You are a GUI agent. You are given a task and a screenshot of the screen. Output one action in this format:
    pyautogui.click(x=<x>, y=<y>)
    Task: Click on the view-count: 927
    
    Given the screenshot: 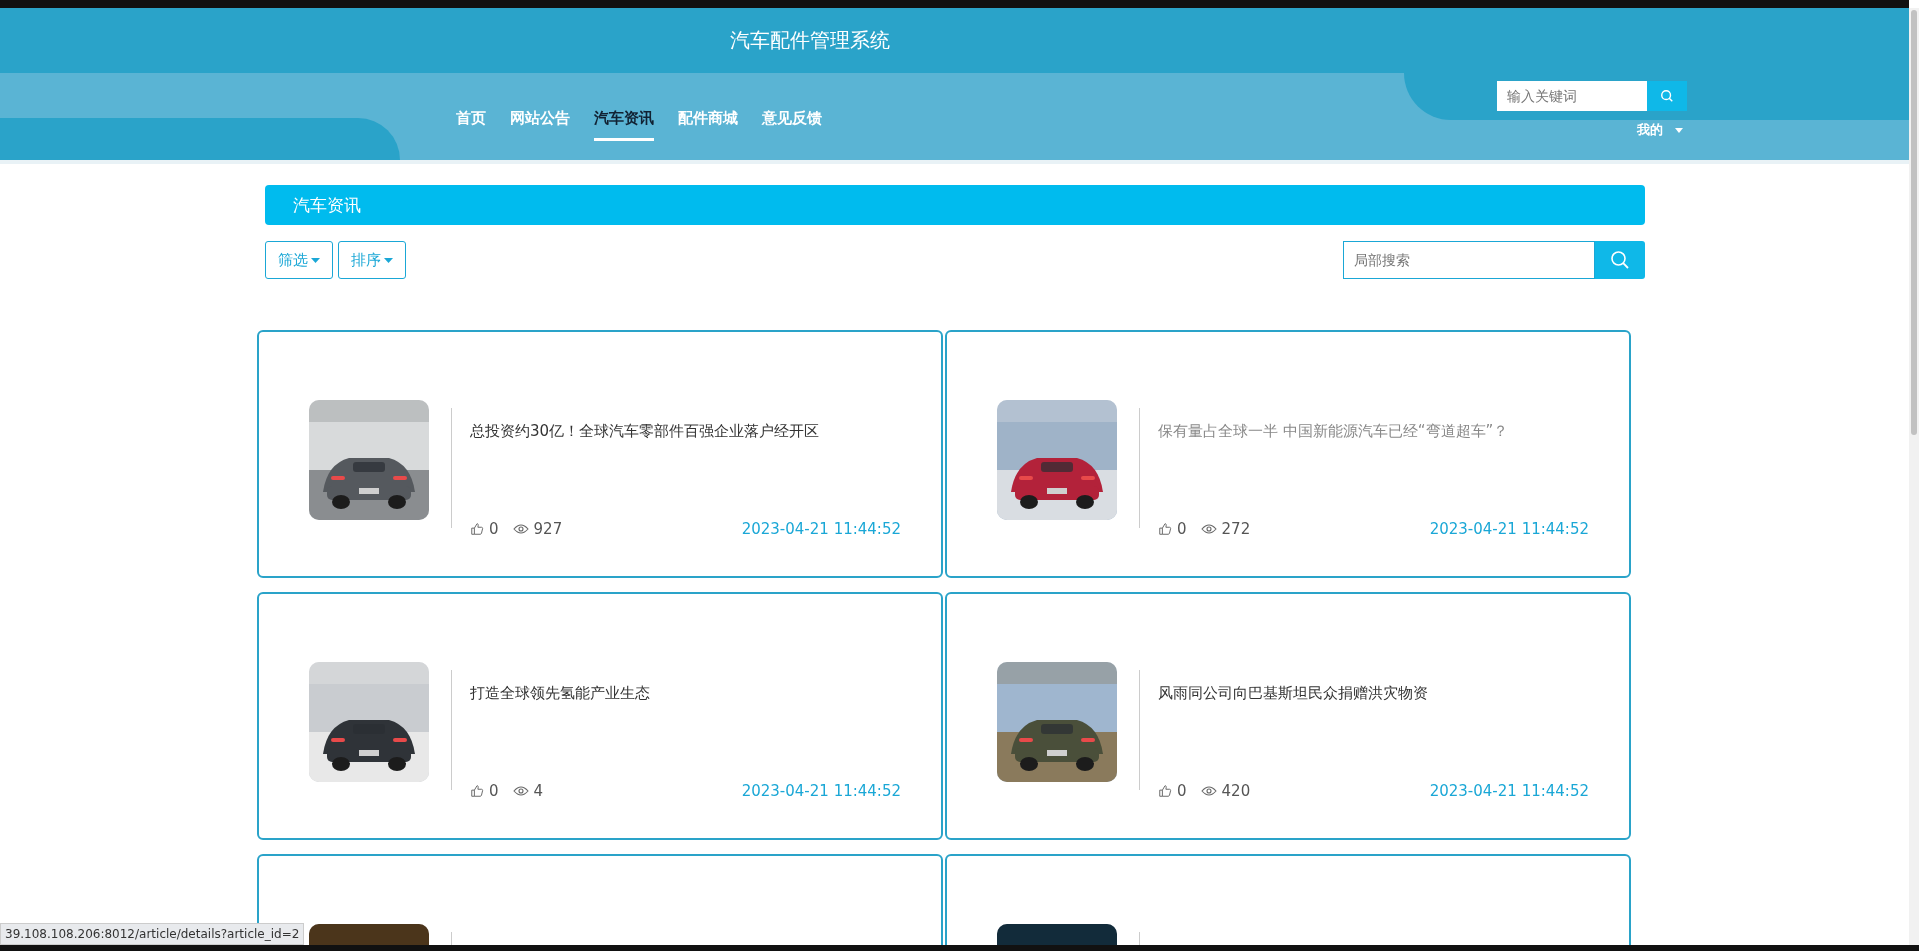 What is the action you would take?
    pyautogui.click(x=548, y=529)
    